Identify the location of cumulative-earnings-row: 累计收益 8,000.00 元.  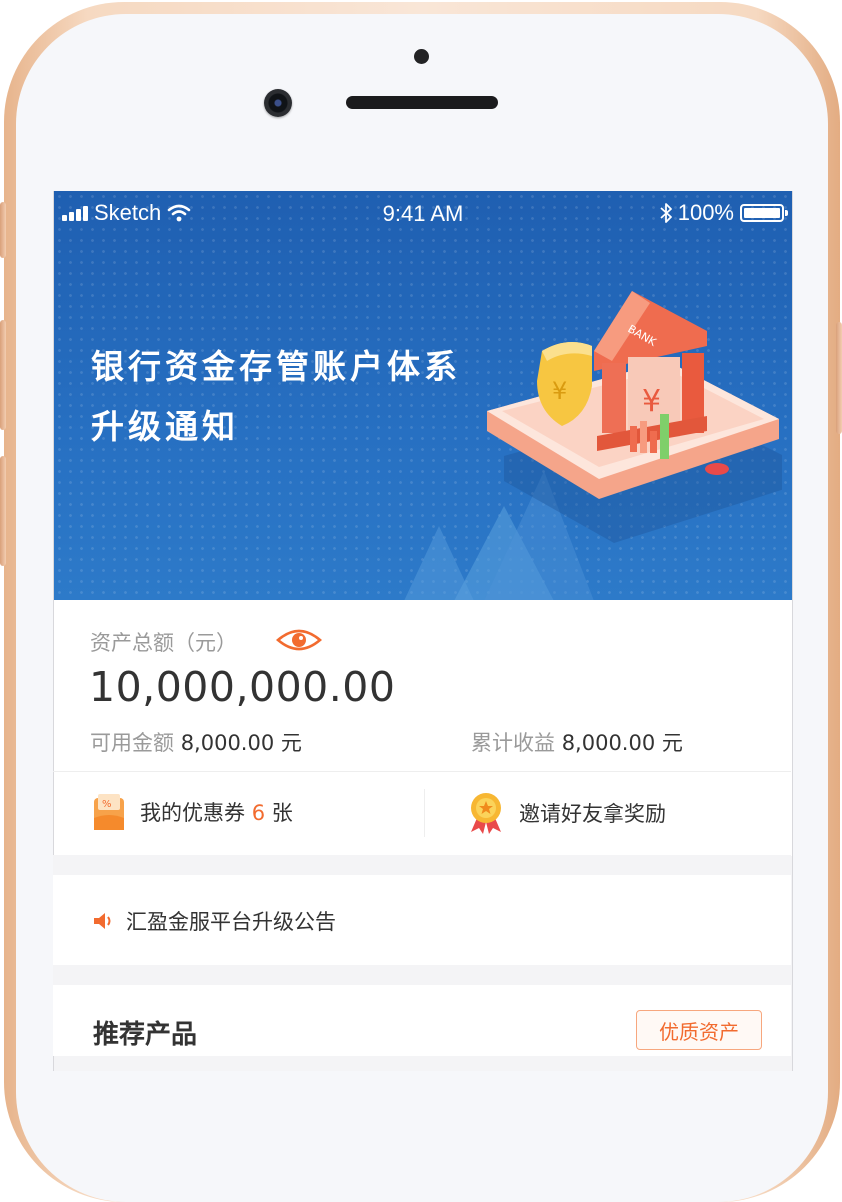
(577, 743).